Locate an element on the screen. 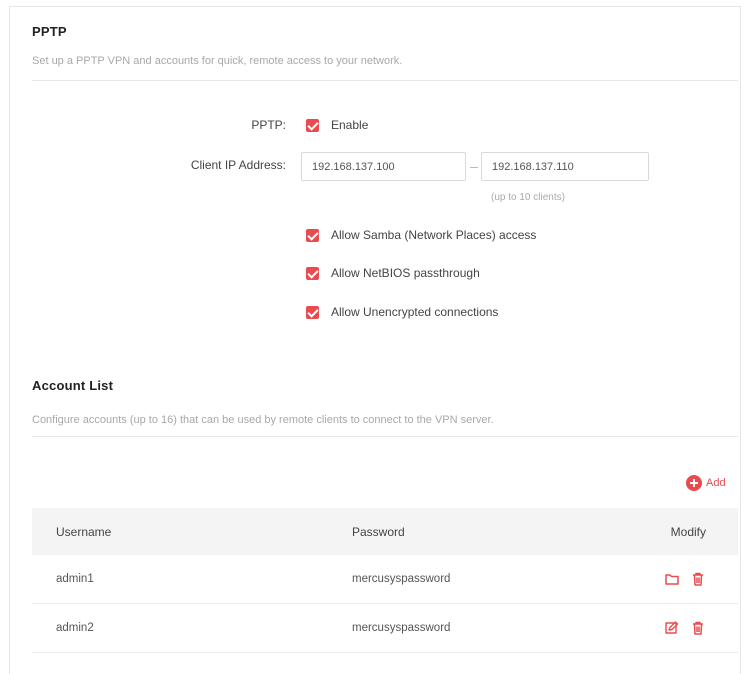  samba-access-label: Allow Samba (Network Places) access is located at coordinates (434, 235).